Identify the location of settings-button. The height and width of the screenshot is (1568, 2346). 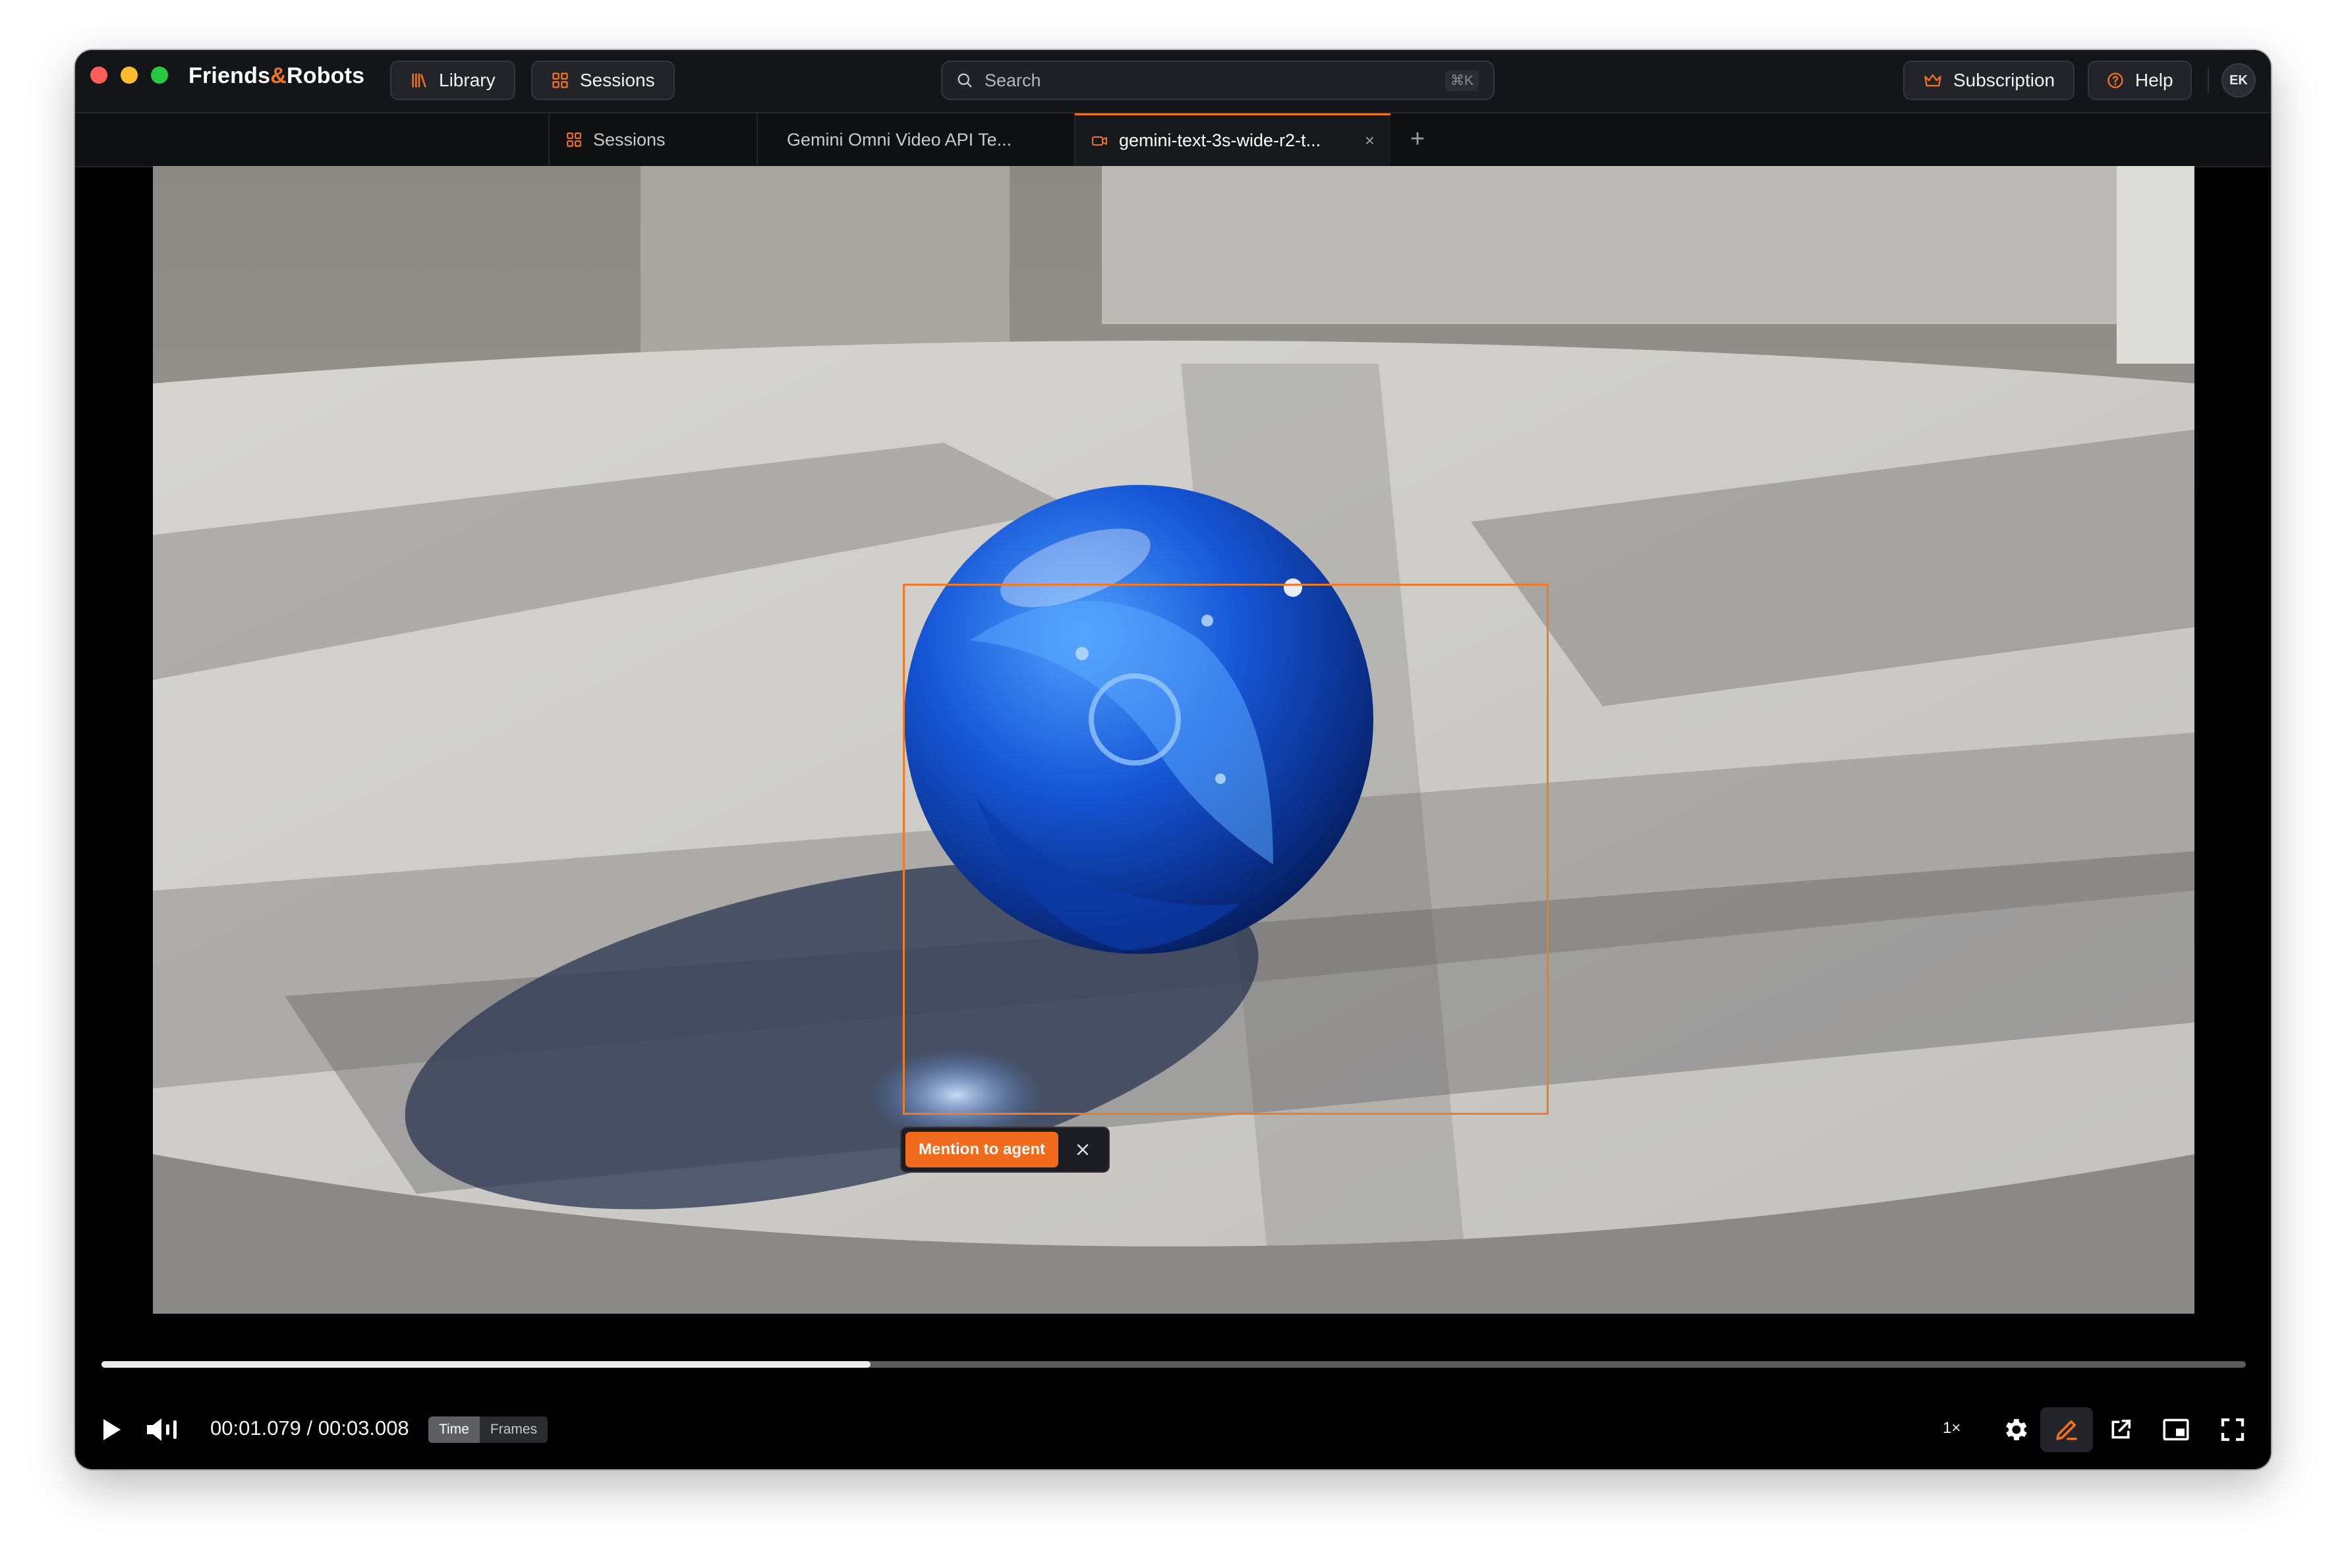
(2015, 1429).